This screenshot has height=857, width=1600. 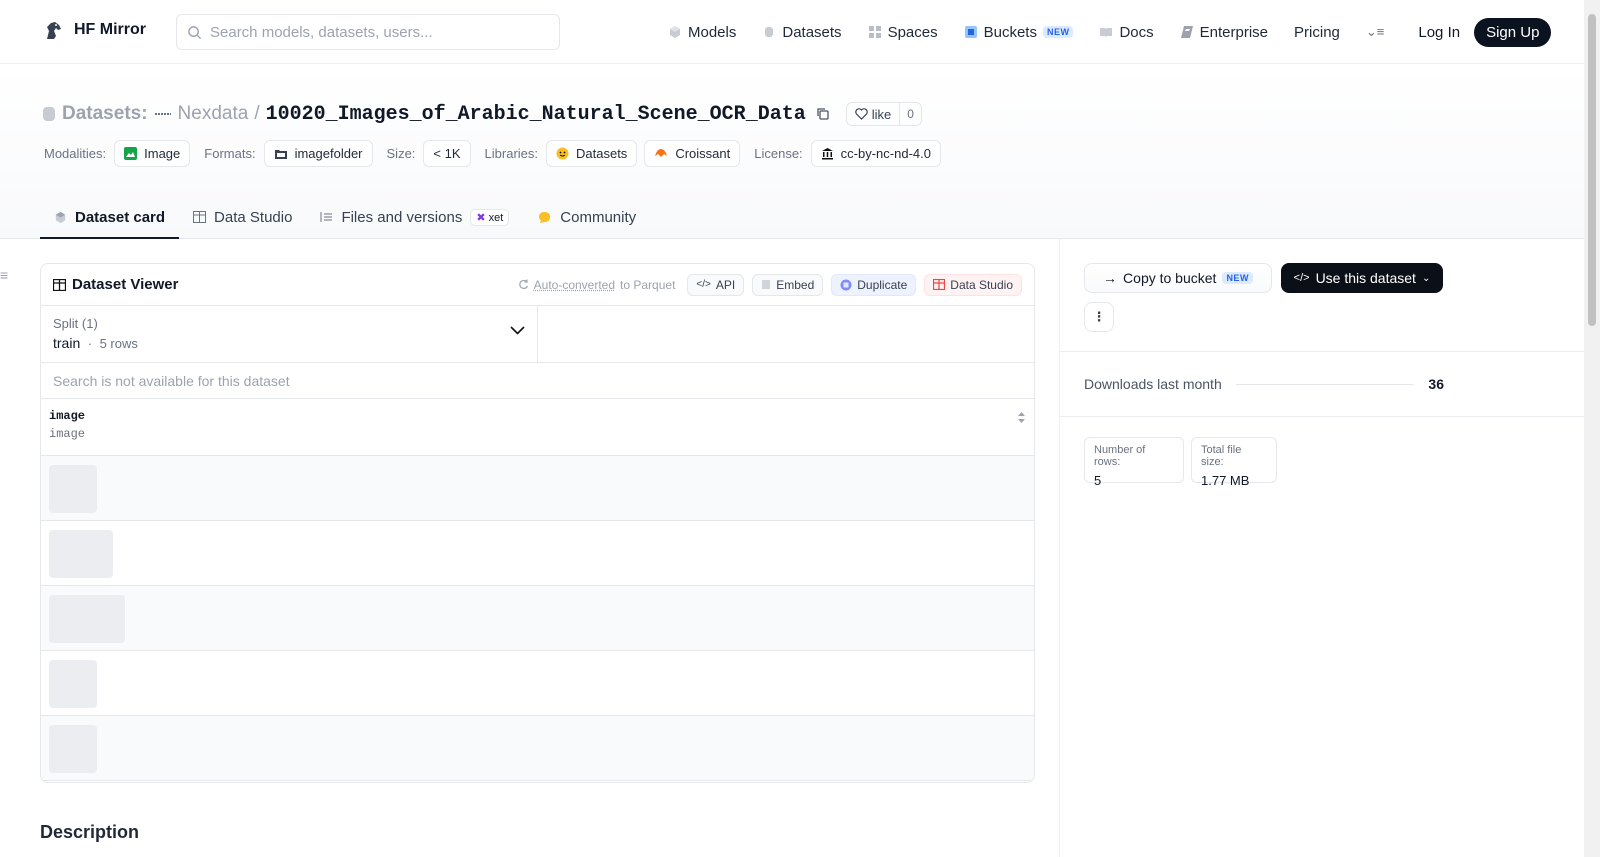 What do you see at coordinates (648, 284) in the screenshot?
I see `auto-converted-rest: to Parquet` at bounding box center [648, 284].